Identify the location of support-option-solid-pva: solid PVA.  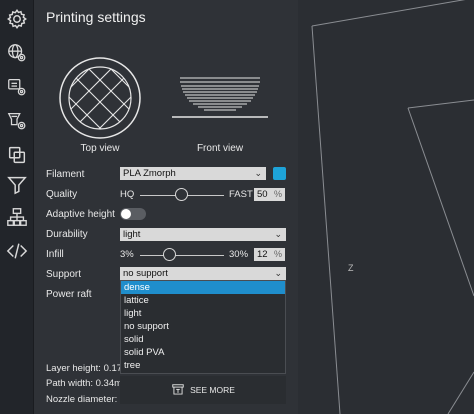
(203, 352).